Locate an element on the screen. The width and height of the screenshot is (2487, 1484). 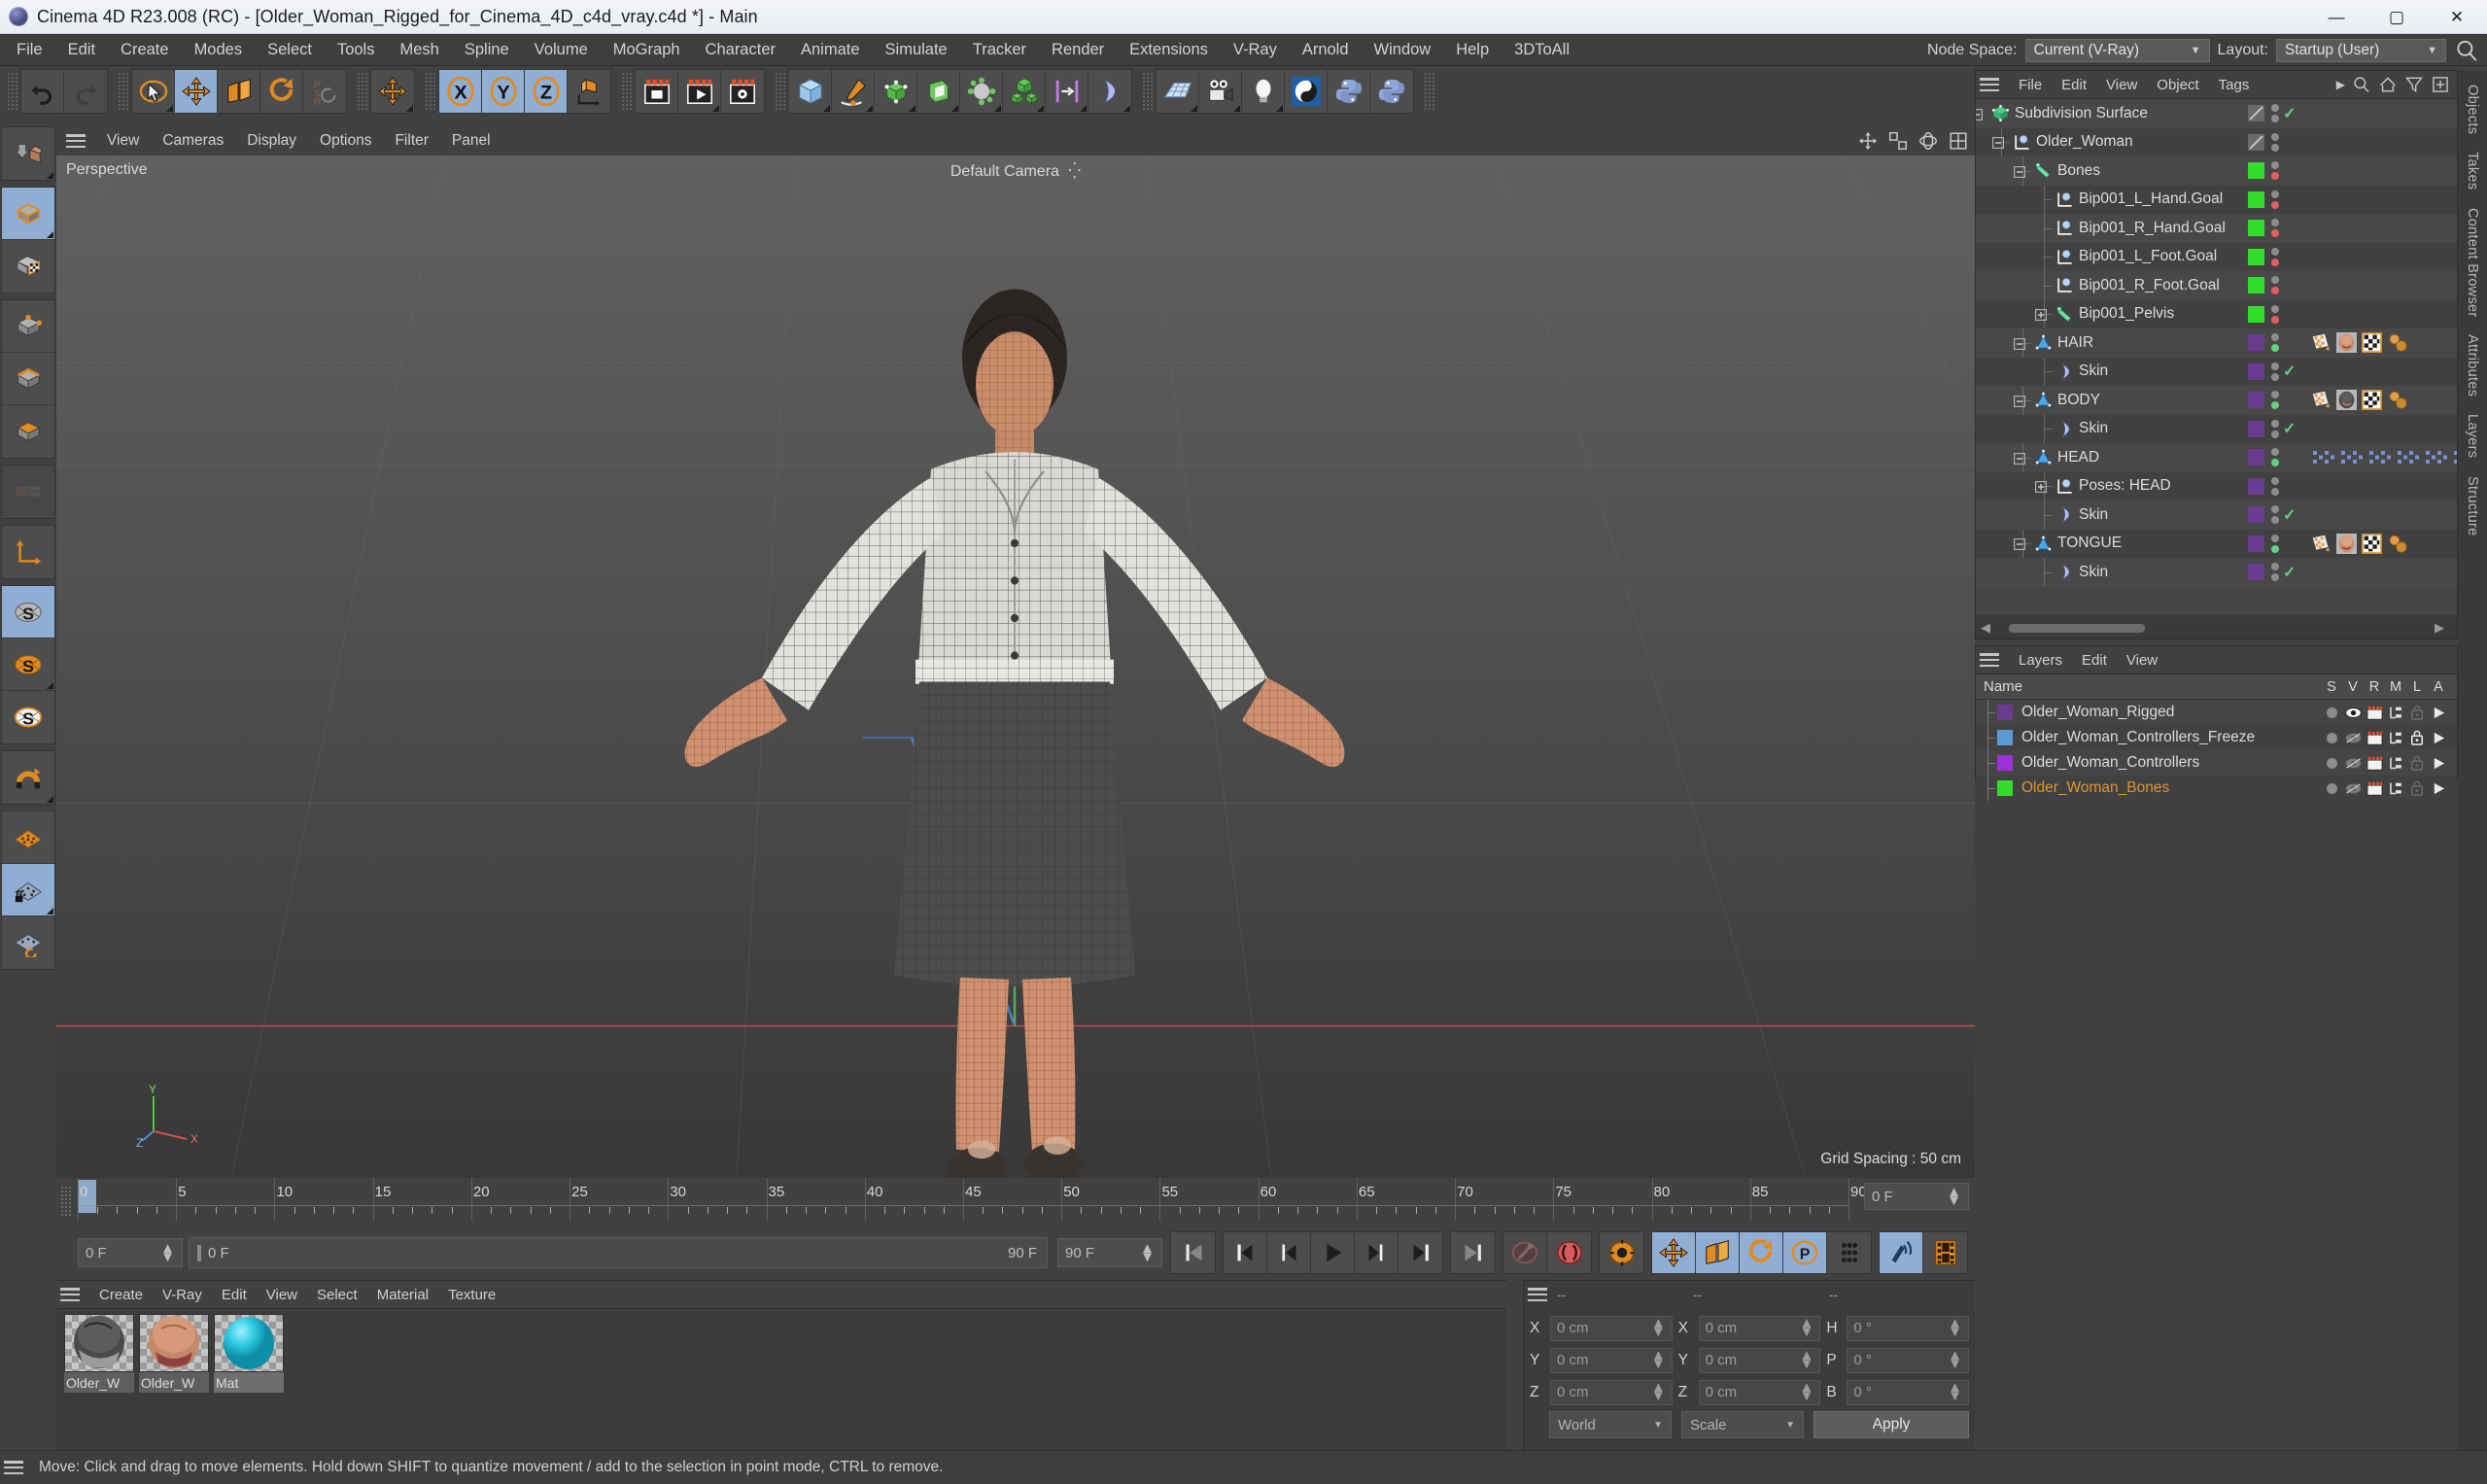
object-row: Skin ✓ is located at coordinates (2216, 428).